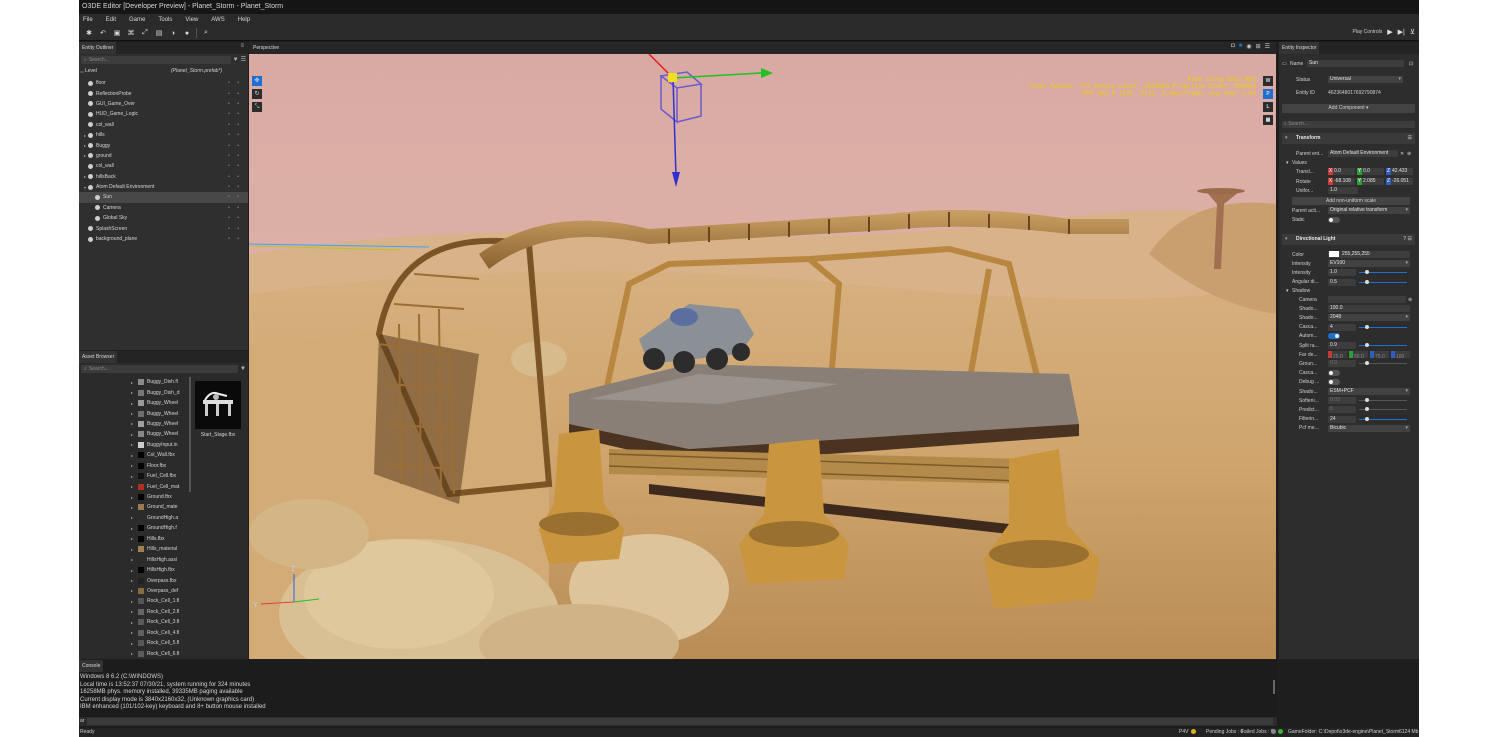 This screenshot has height=737, width=1500. Describe the element at coordinates (1402, 154) in the screenshot. I see `clear-icon: ✕` at that location.